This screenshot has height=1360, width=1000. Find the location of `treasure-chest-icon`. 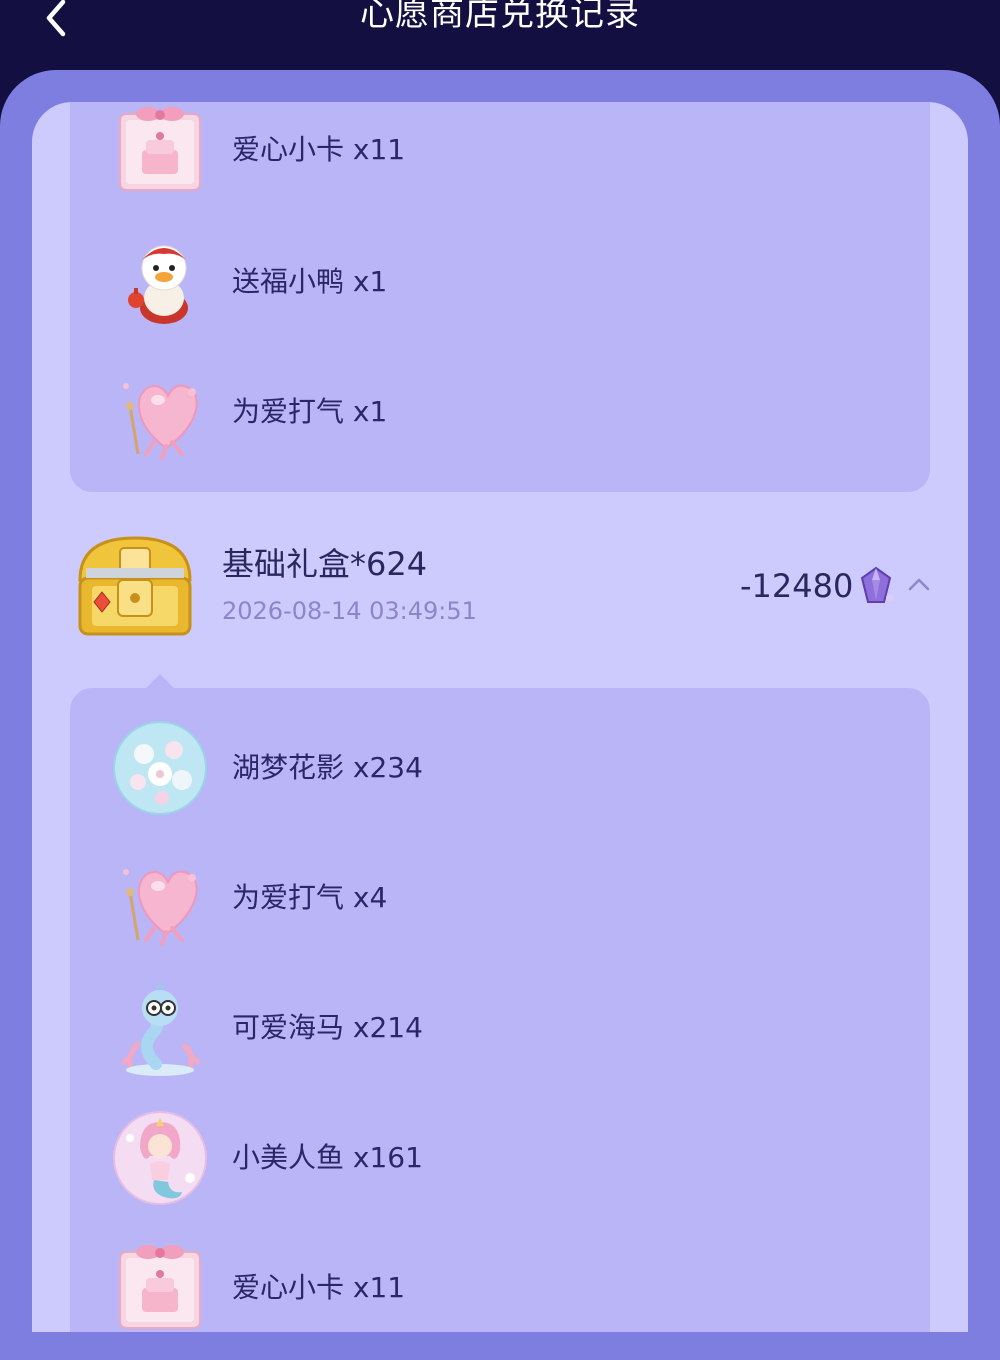

treasure-chest-icon is located at coordinates (135, 586).